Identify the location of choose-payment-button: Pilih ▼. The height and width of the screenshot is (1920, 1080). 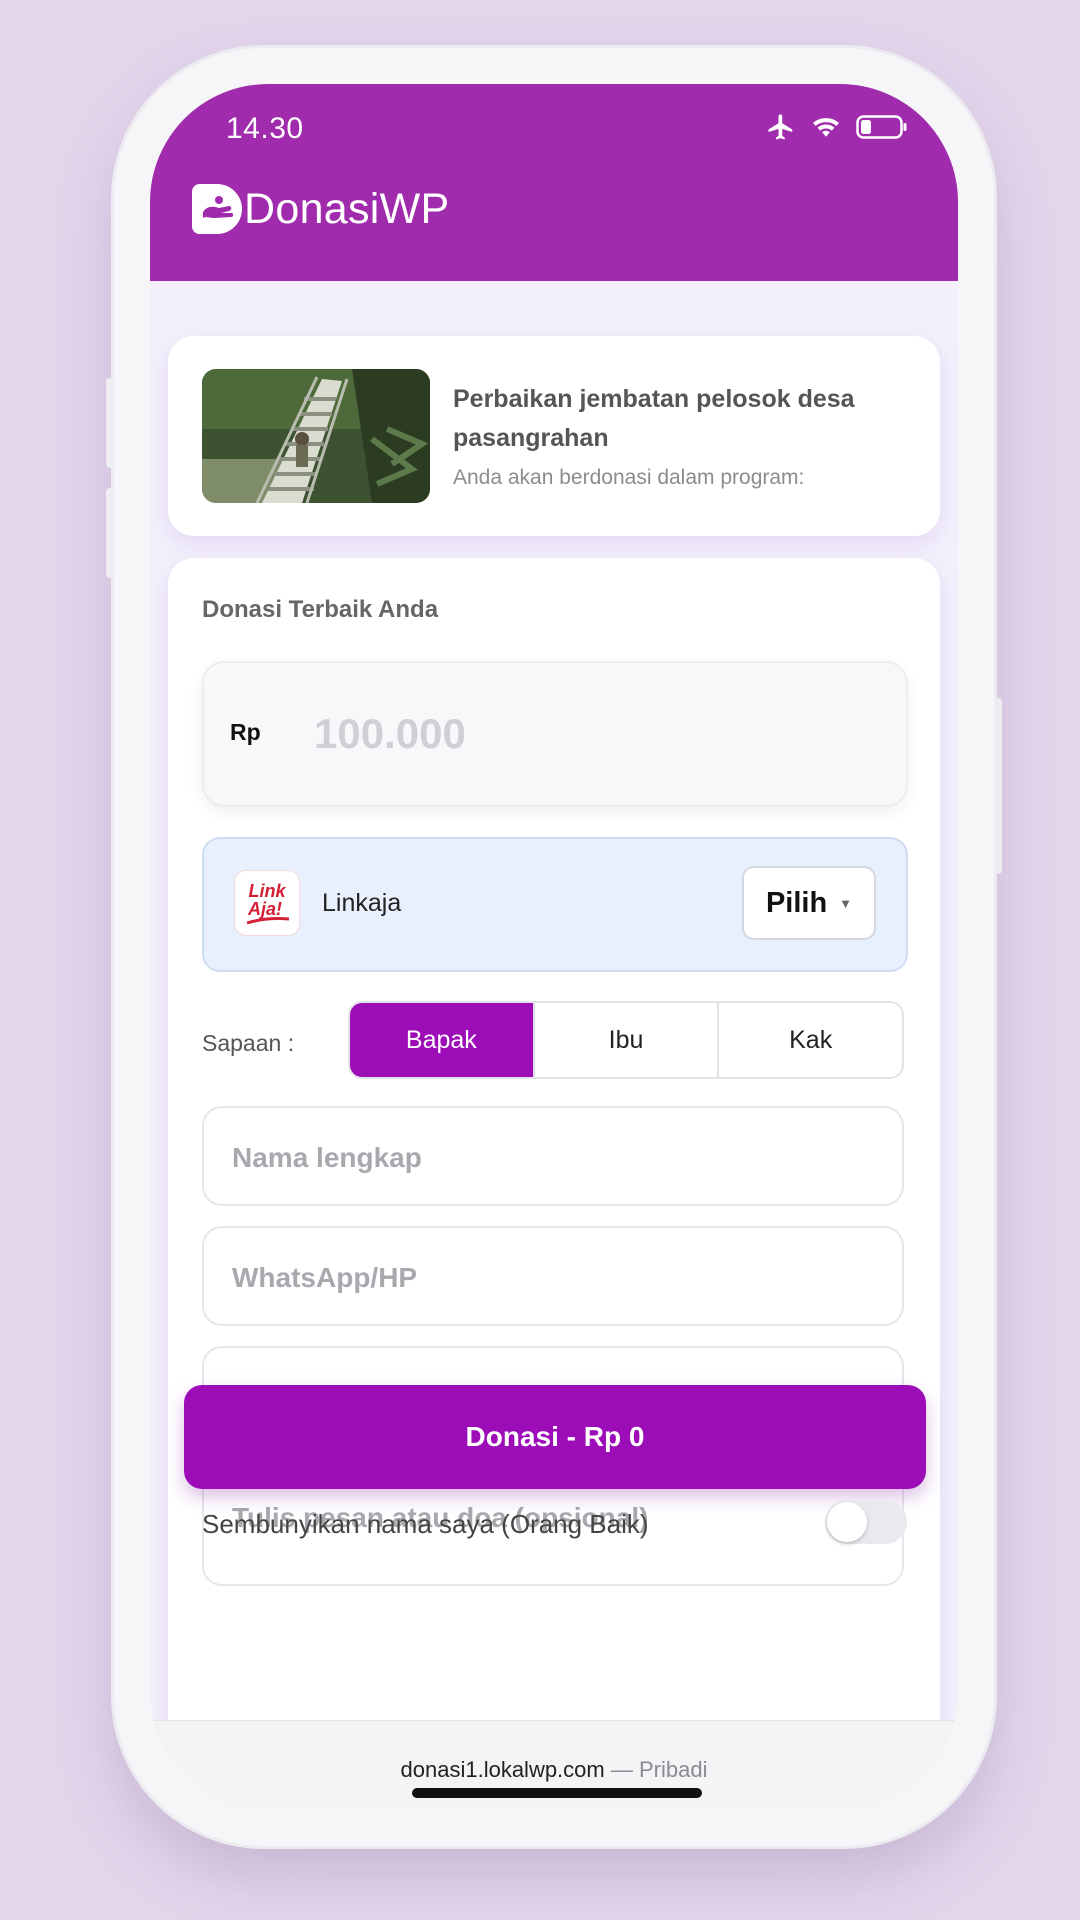
(809, 903).